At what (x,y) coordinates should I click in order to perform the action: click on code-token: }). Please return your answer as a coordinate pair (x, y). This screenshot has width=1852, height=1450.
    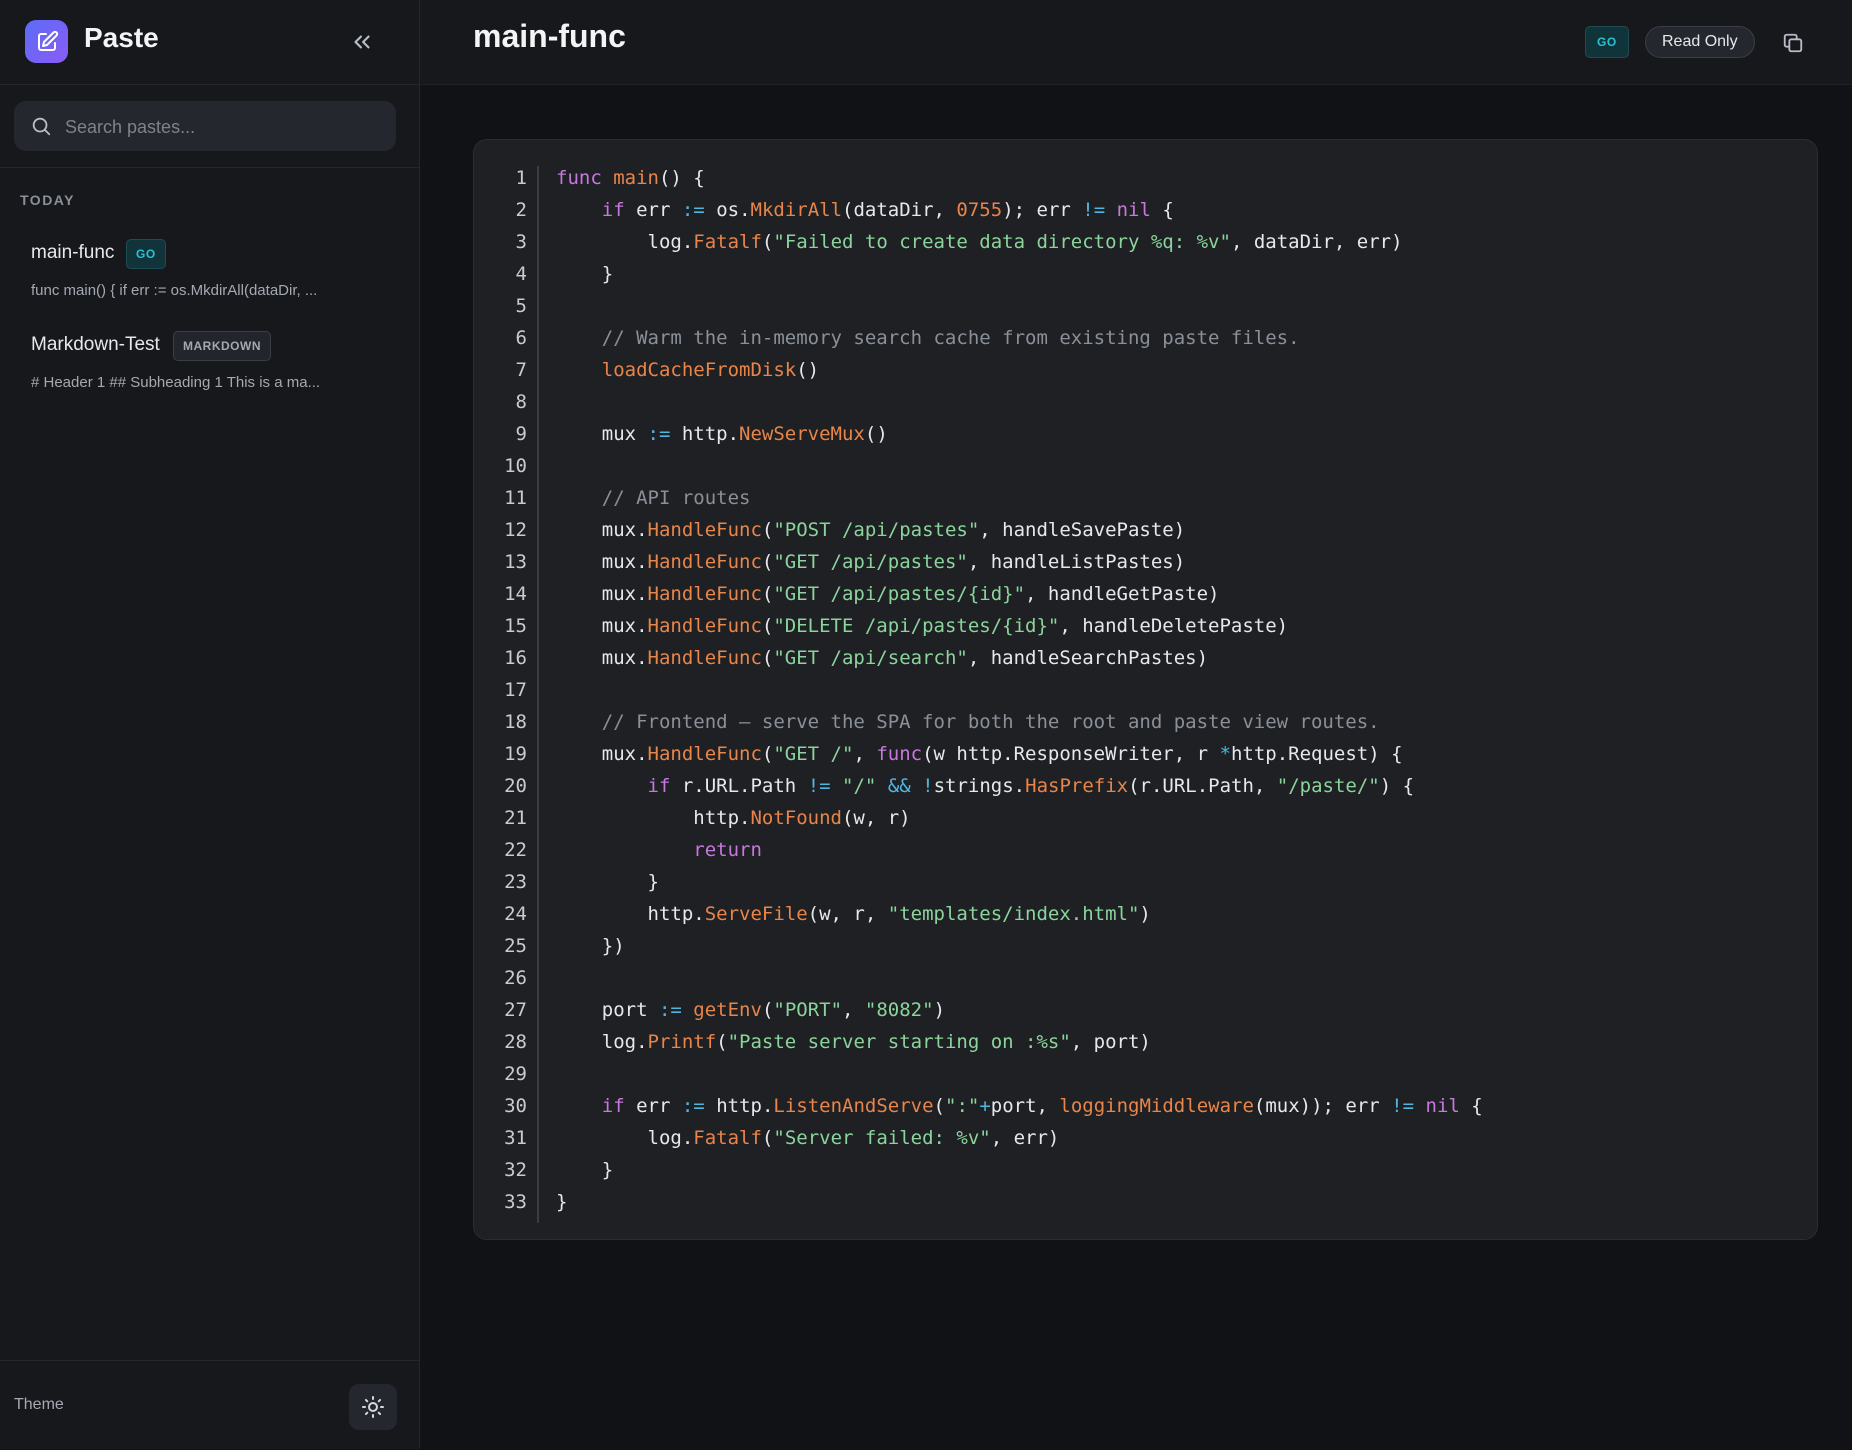
    Looking at the image, I should click on (590, 946).